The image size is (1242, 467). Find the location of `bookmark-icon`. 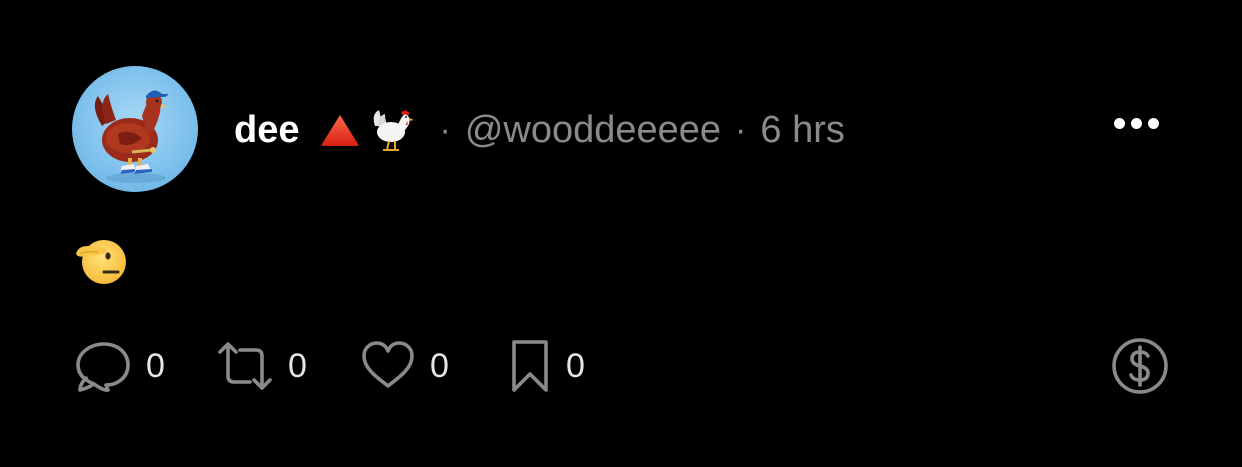

bookmark-icon is located at coordinates (530, 366).